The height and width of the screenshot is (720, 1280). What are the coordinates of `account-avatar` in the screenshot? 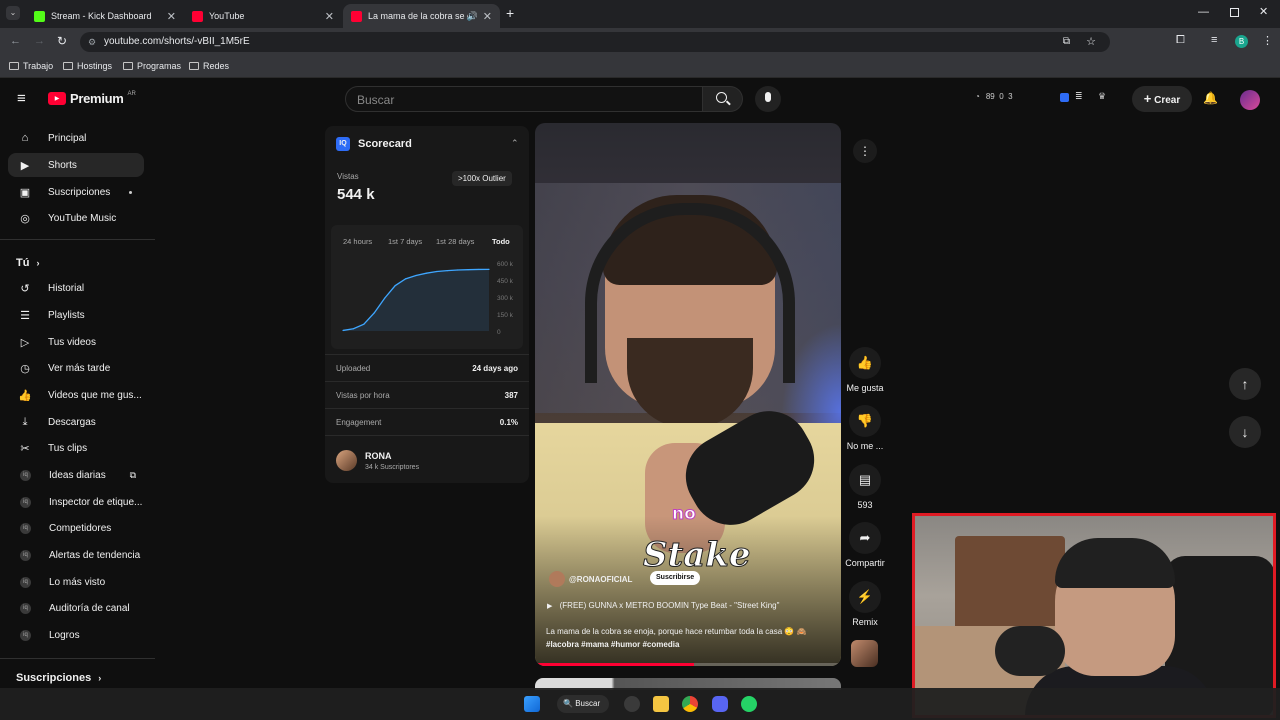 It's located at (1250, 100).